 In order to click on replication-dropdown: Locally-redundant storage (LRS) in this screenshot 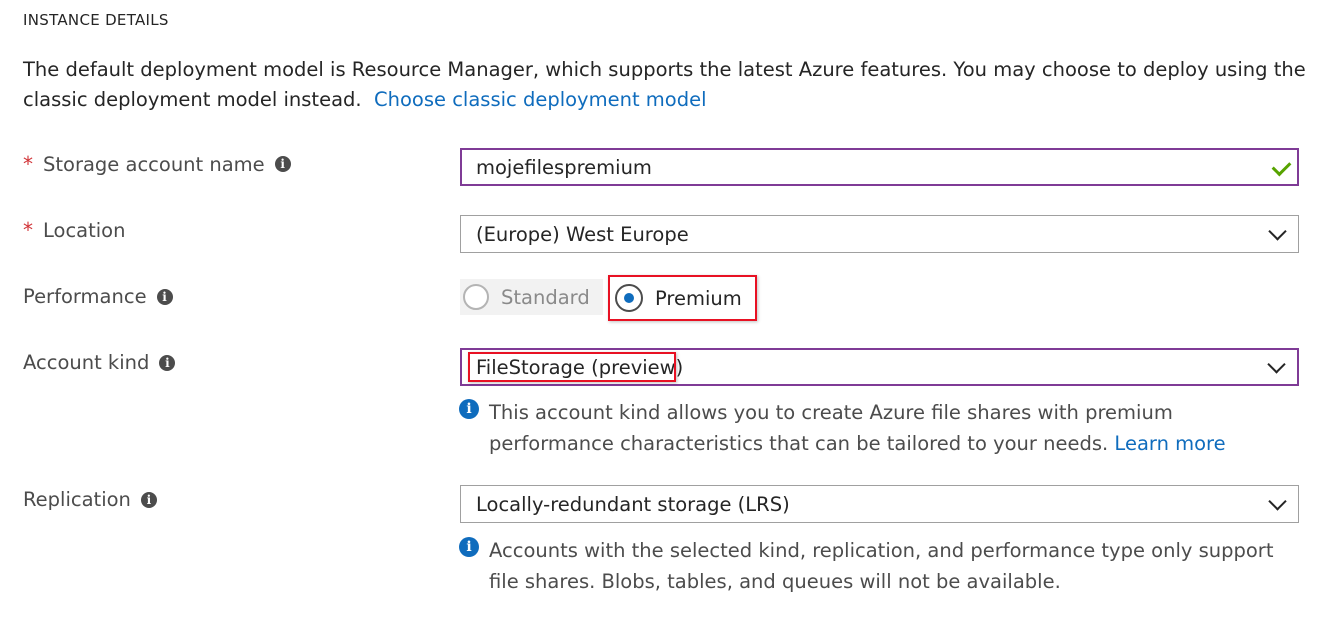, I will do `click(879, 504)`.